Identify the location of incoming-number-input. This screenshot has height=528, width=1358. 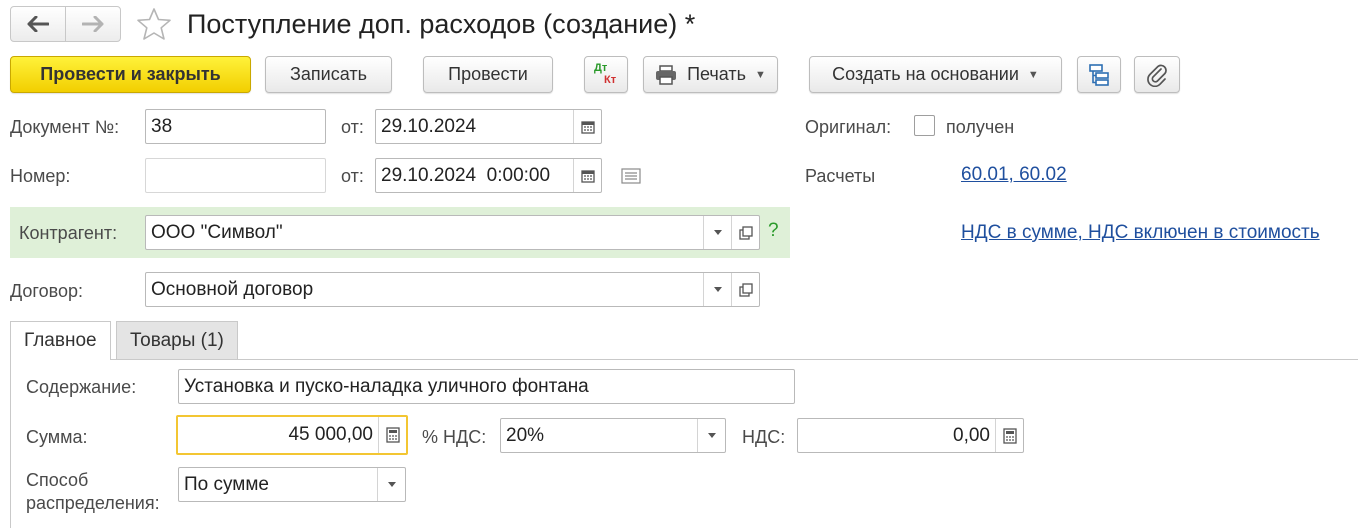
(235, 175).